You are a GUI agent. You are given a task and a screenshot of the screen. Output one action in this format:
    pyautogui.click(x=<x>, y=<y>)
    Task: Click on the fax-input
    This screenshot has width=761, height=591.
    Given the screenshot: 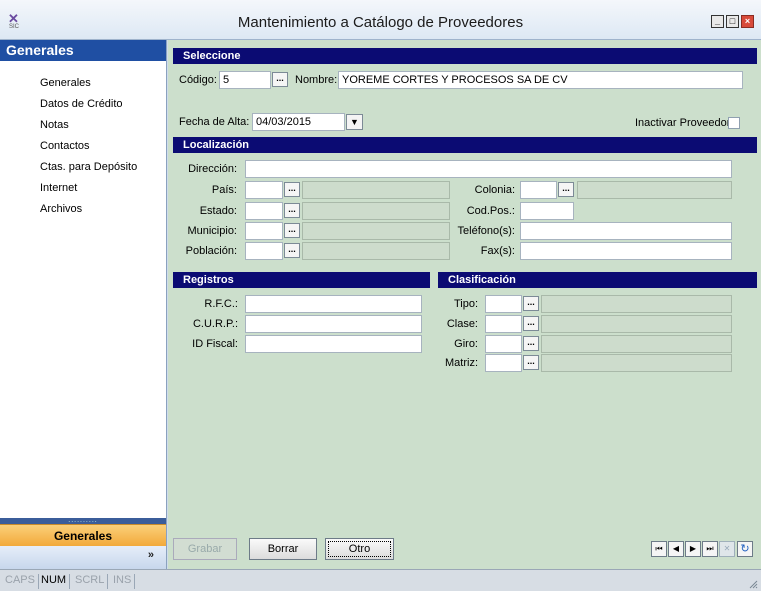 What is the action you would take?
    pyautogui.click(x=626, y=251)
    